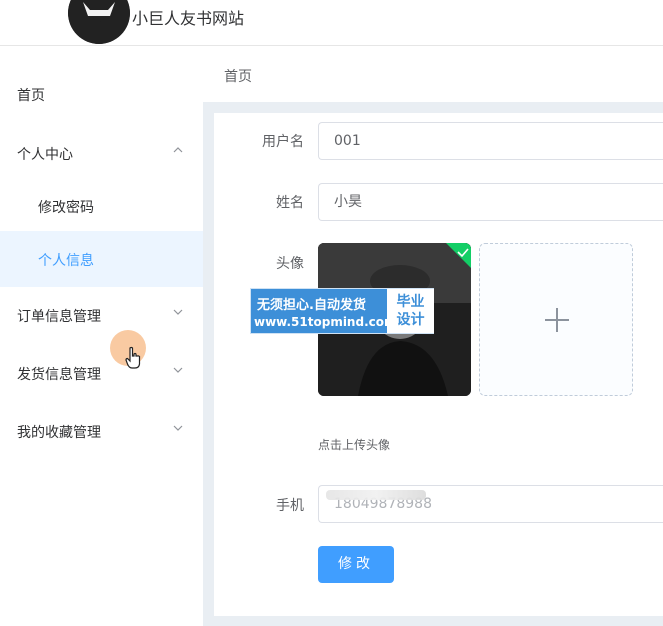 Image resolution: width=663 pixels, height=626 pixels. Describe the element at coordinates (188, 18) in the screenshot. I see `site-title: 小巨人友书网站` at that location.